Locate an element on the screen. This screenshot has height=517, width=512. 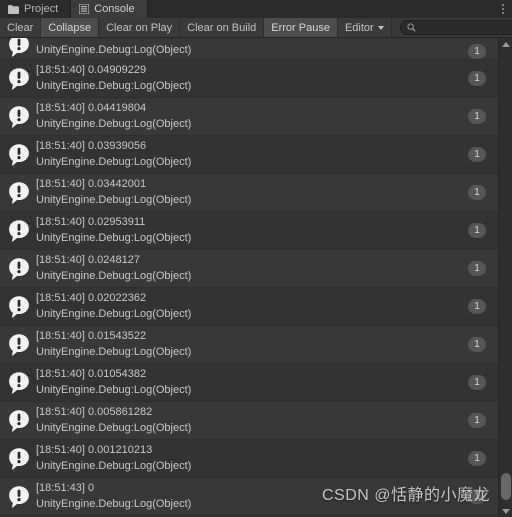
search-box is located at coordinates (455, 28).